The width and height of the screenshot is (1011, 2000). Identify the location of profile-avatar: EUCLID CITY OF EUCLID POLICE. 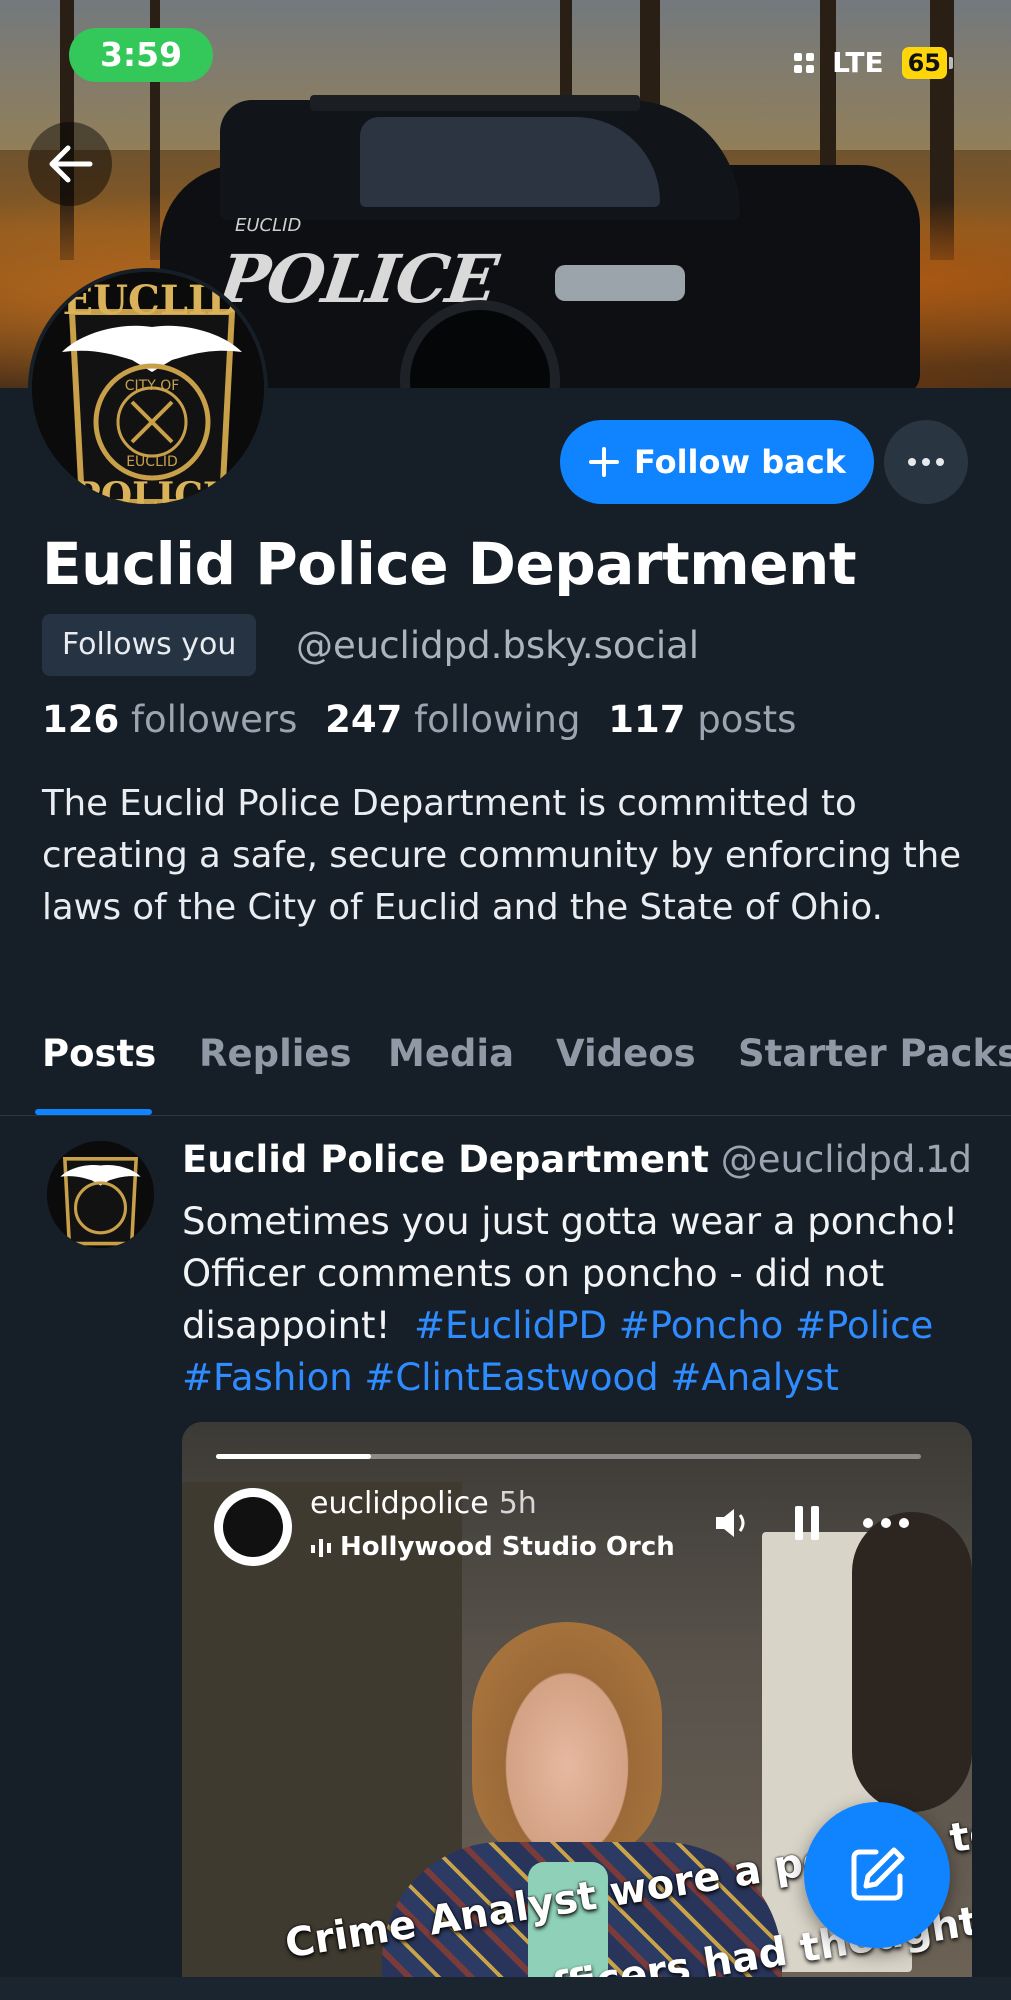
(148, 388).